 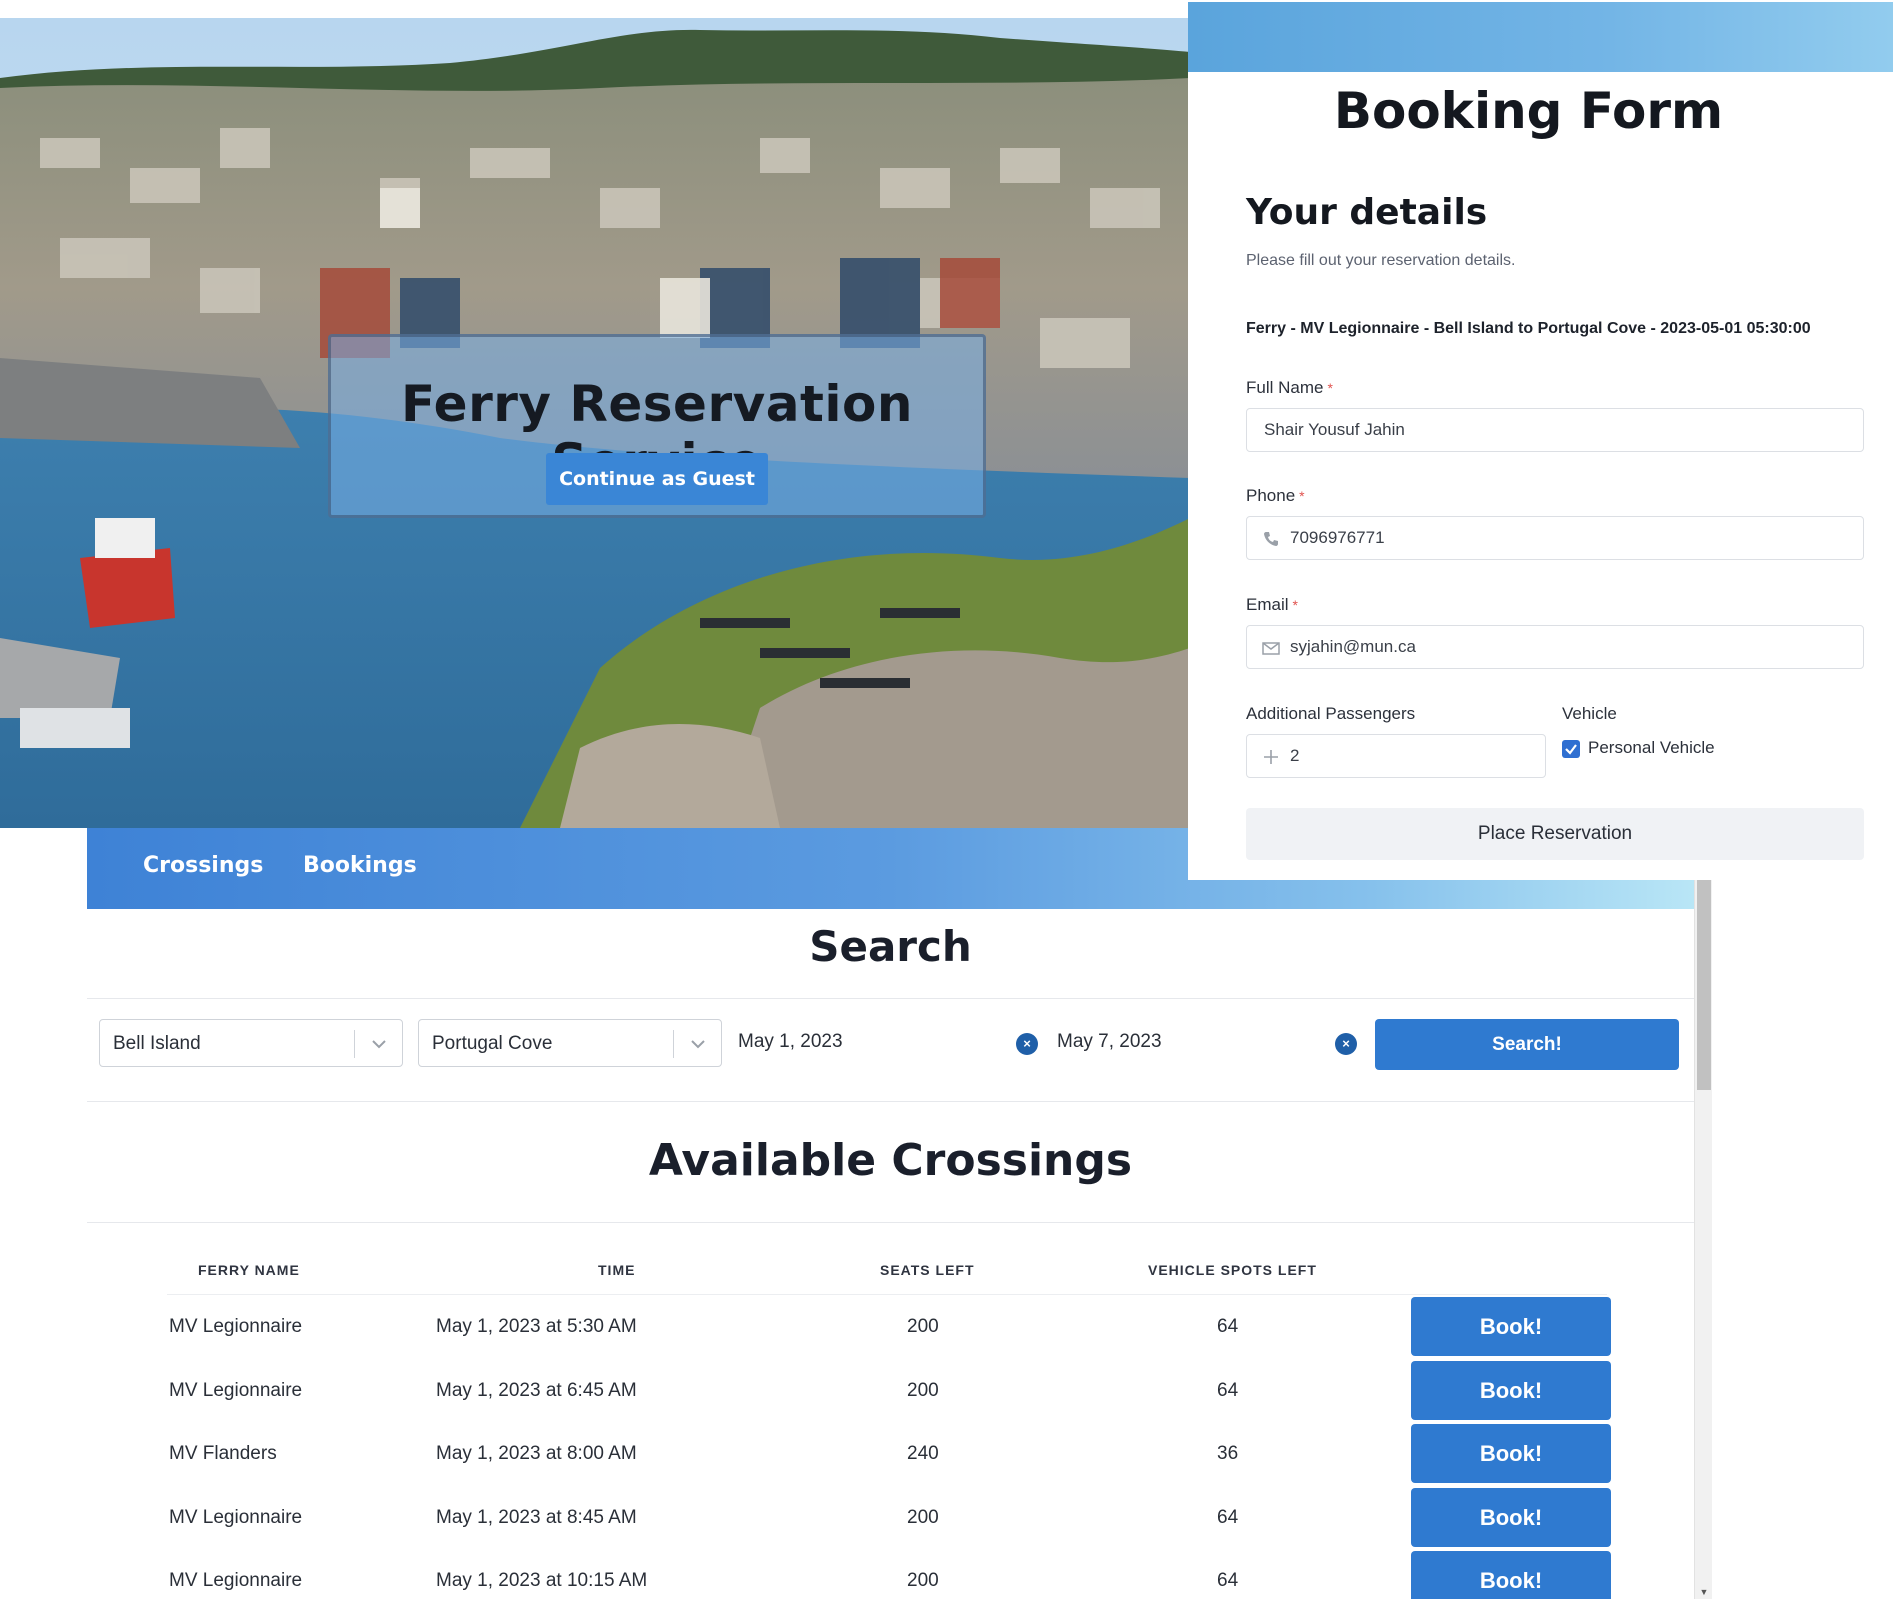 What do you see at coordinates (536, 1517) in the screenshot?
I see `time-cell: May 1, 2023 at 8:45 AM` at bounding box center [536, 1517].